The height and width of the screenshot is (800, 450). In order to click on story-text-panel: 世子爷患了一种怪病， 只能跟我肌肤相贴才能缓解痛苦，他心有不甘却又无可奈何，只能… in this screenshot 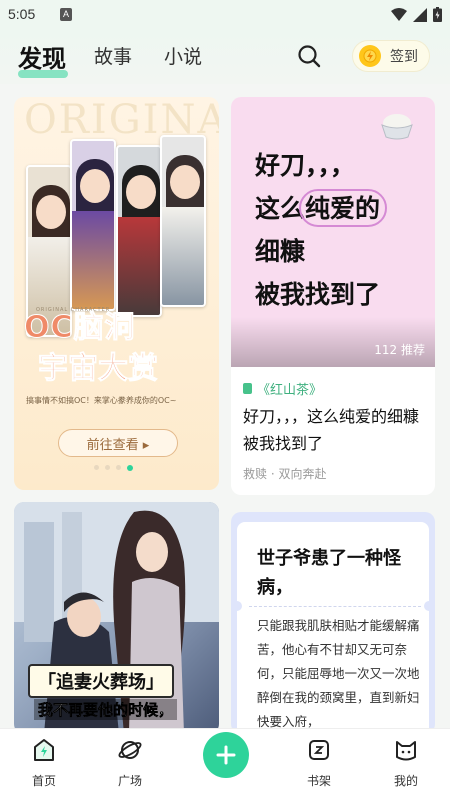, I will do `click(333, 628)`.